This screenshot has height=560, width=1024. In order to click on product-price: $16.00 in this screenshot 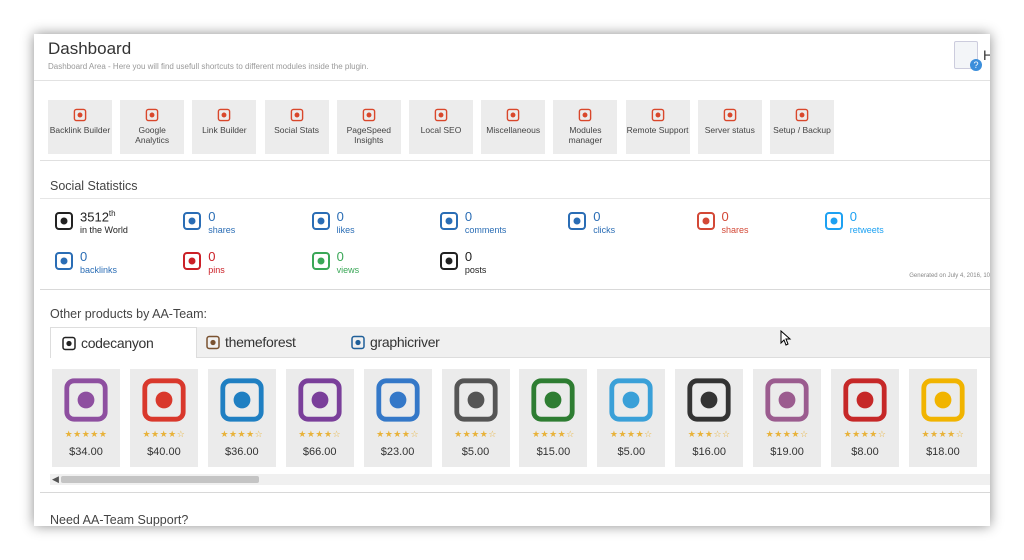, I will do `click(709, 452)`.